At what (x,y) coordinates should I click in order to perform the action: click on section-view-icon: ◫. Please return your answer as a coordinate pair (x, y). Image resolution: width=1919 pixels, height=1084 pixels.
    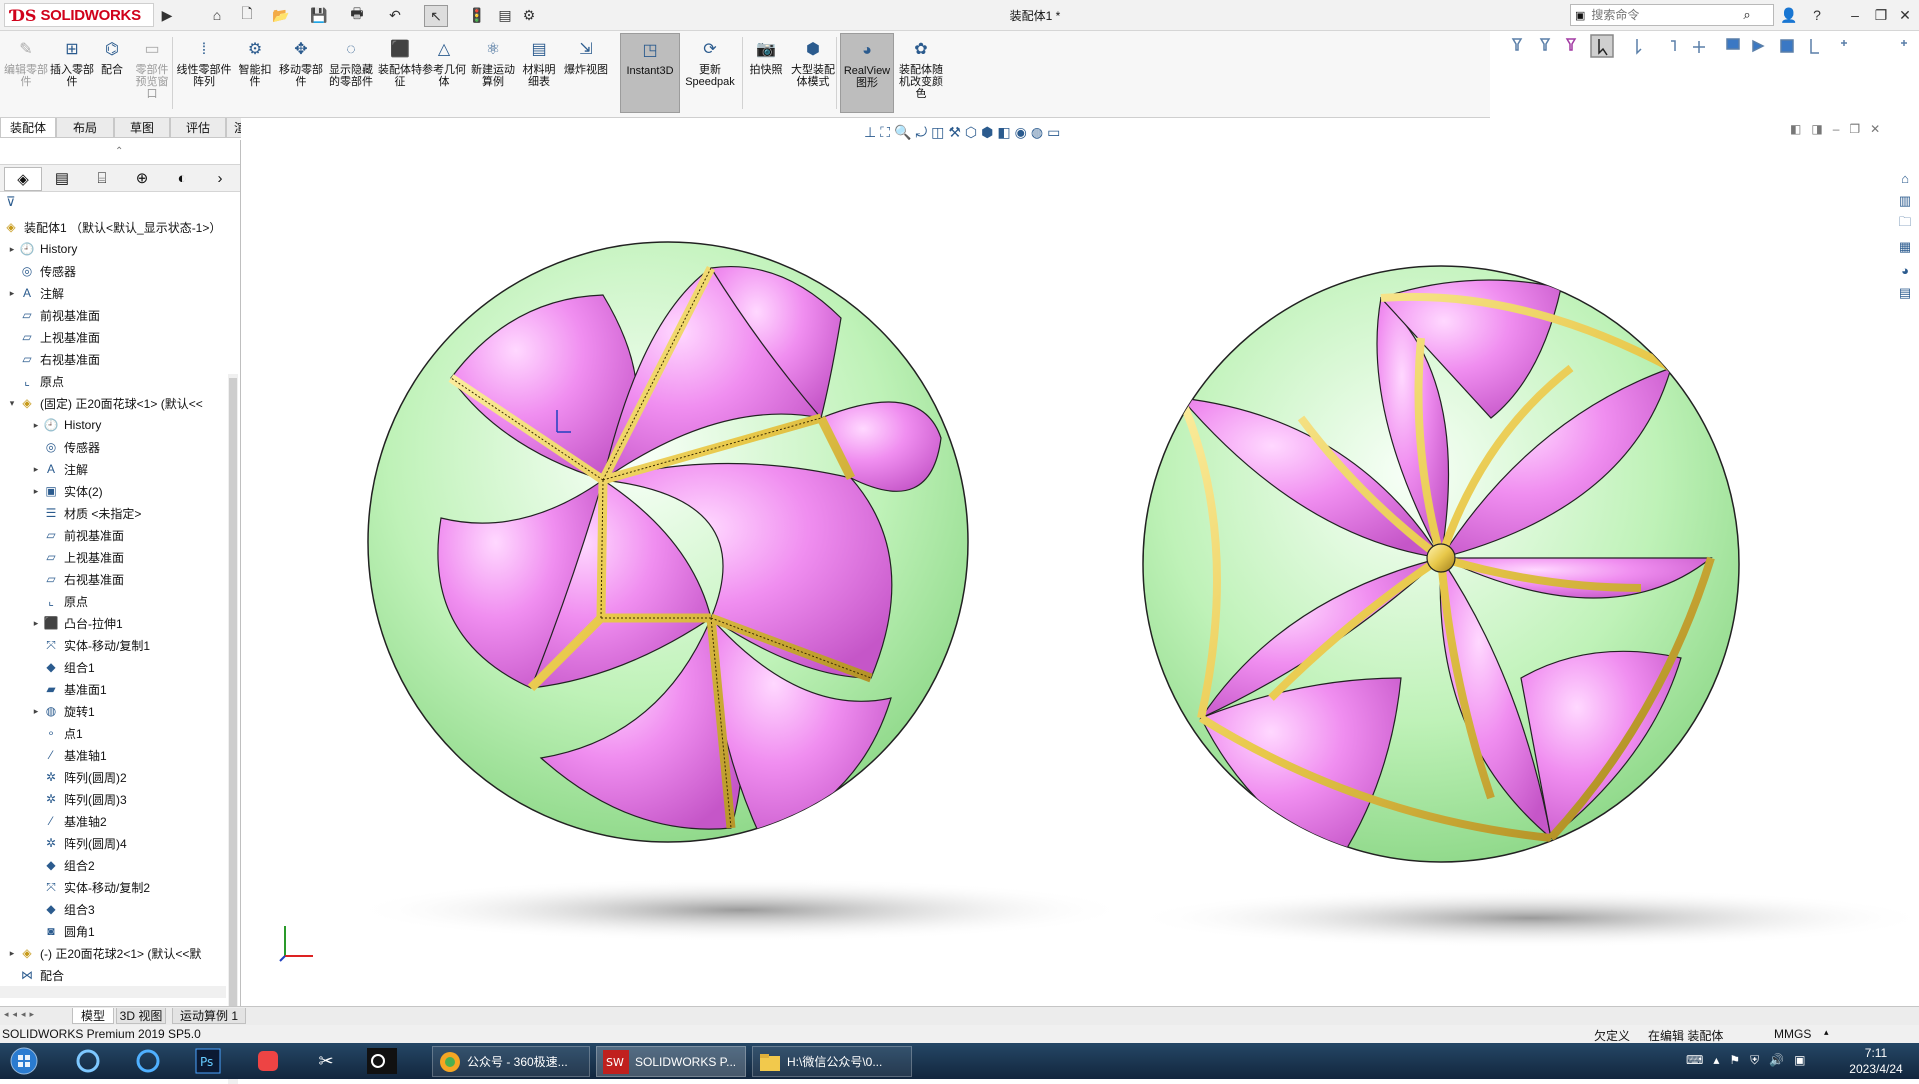
    Looking at the image, I should click on (937, 132).